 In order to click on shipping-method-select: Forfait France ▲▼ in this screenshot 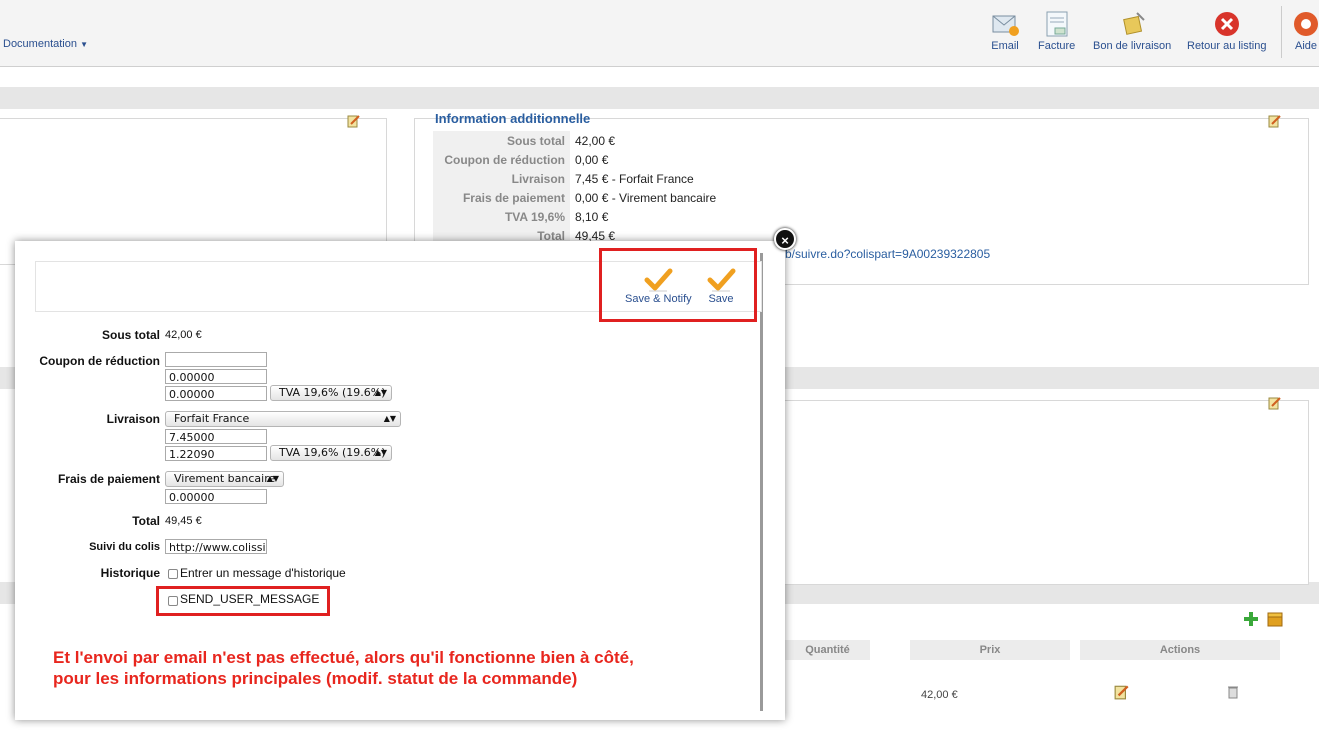, I will do `click(283, 419)`.